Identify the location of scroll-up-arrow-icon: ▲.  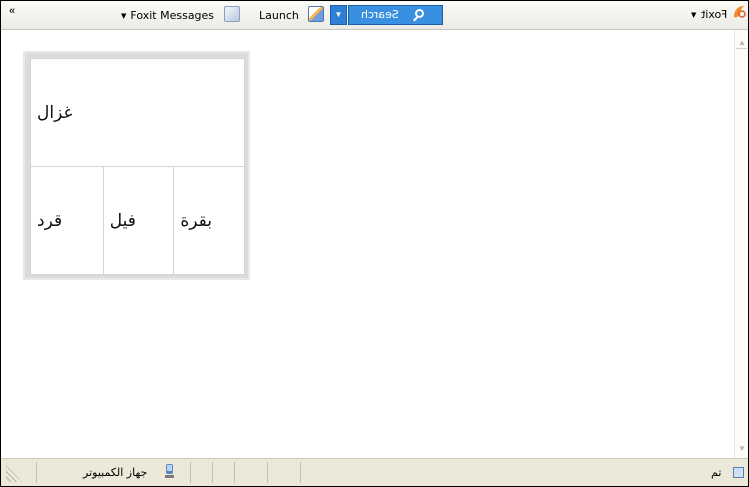
(742, 43).